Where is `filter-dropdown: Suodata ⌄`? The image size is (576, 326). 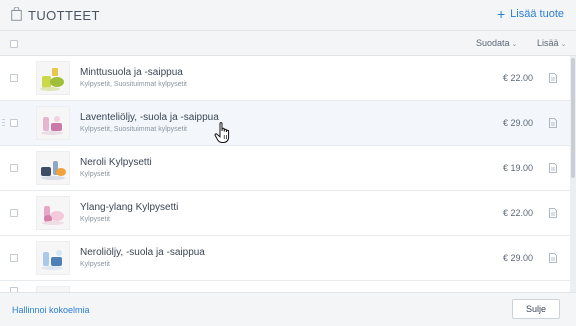
filter-dropdown: Suodata ⌄ is located at coordinates (496, 43).